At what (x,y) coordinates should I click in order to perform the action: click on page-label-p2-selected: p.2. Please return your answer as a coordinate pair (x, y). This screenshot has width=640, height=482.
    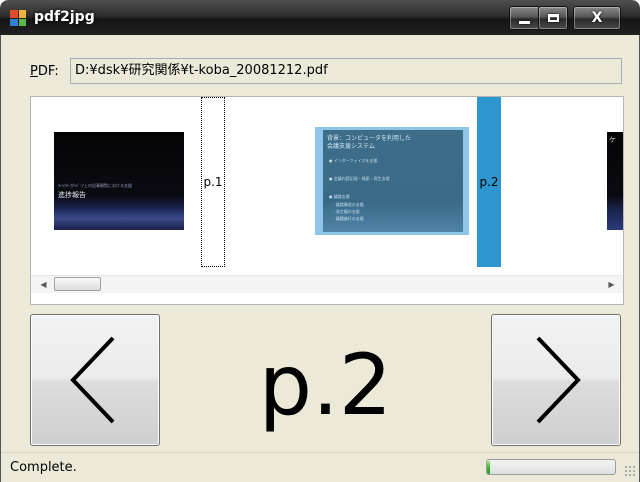
    Looking at the image, I should click on (489, 182).